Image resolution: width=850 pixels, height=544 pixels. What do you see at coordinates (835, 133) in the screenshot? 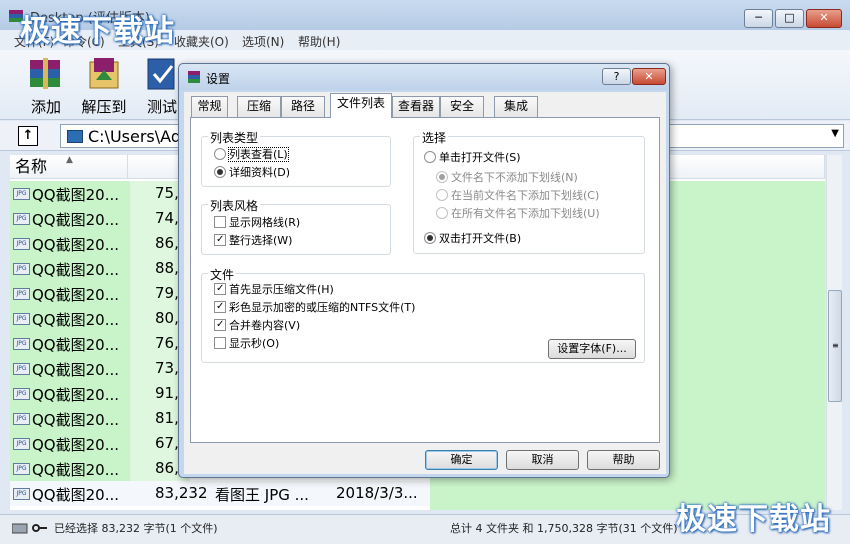
I see `chevron-down-icon: ▼` at bounding box center [835, 133].